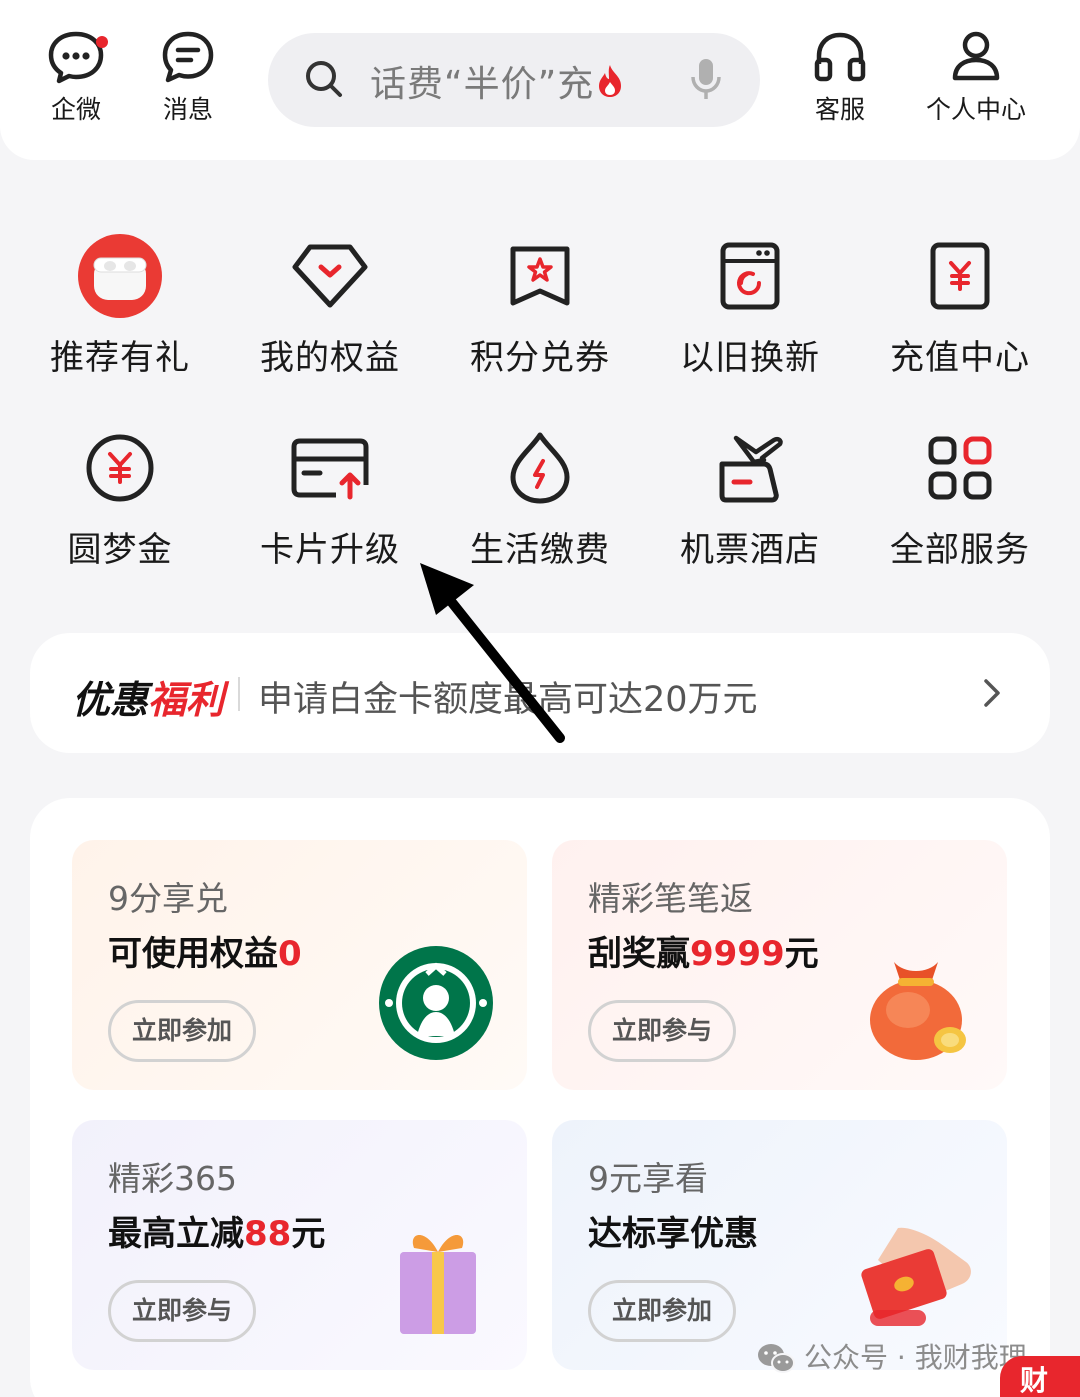 The height and width of the screenshot is (1397, 1080). What do you see at coordinates (492, 653) in the screenshot?
I see `pointer-arrow-icon` at bounding box center [492, 653].